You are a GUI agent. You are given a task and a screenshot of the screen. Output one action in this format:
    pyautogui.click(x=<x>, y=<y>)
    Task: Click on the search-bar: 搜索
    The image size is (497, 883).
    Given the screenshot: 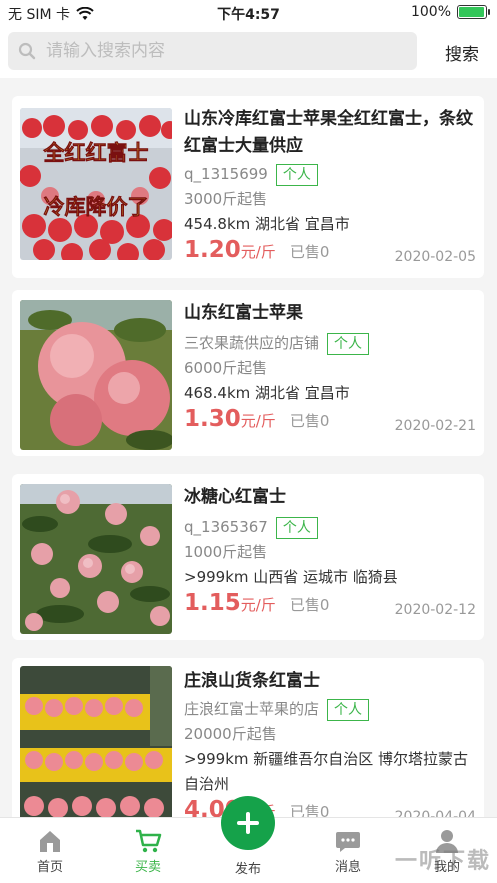 What is the action you would take?
    pyautogui.click(x=248, y=52)
    